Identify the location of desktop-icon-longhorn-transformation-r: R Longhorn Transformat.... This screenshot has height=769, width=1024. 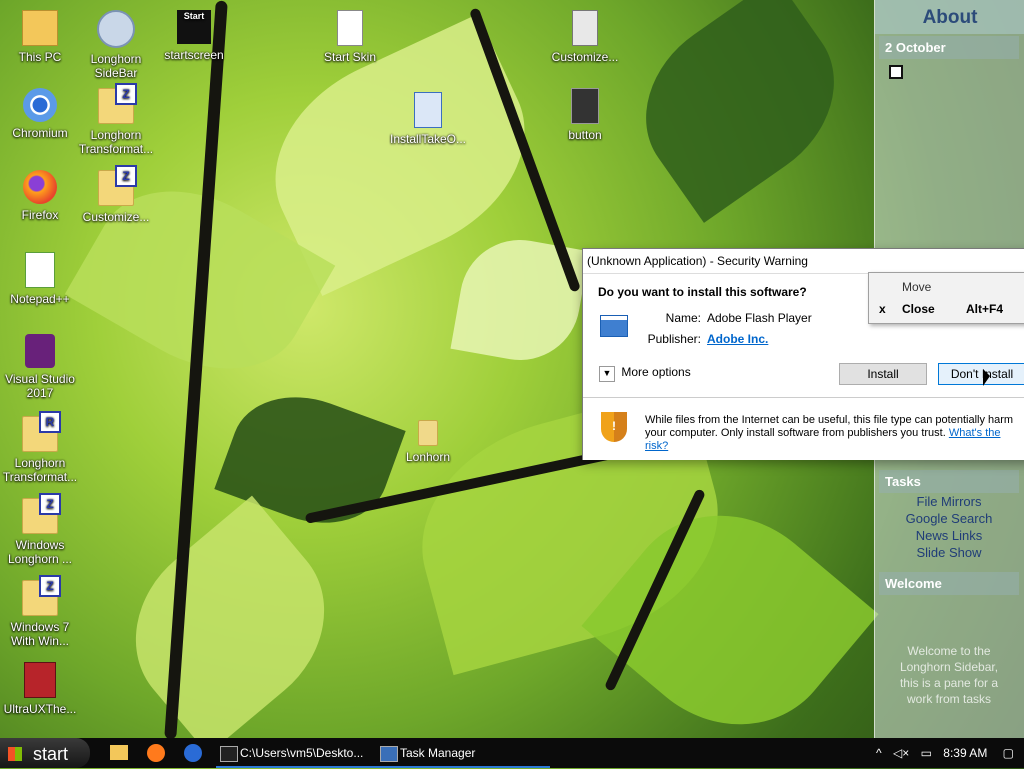
(40, 447).